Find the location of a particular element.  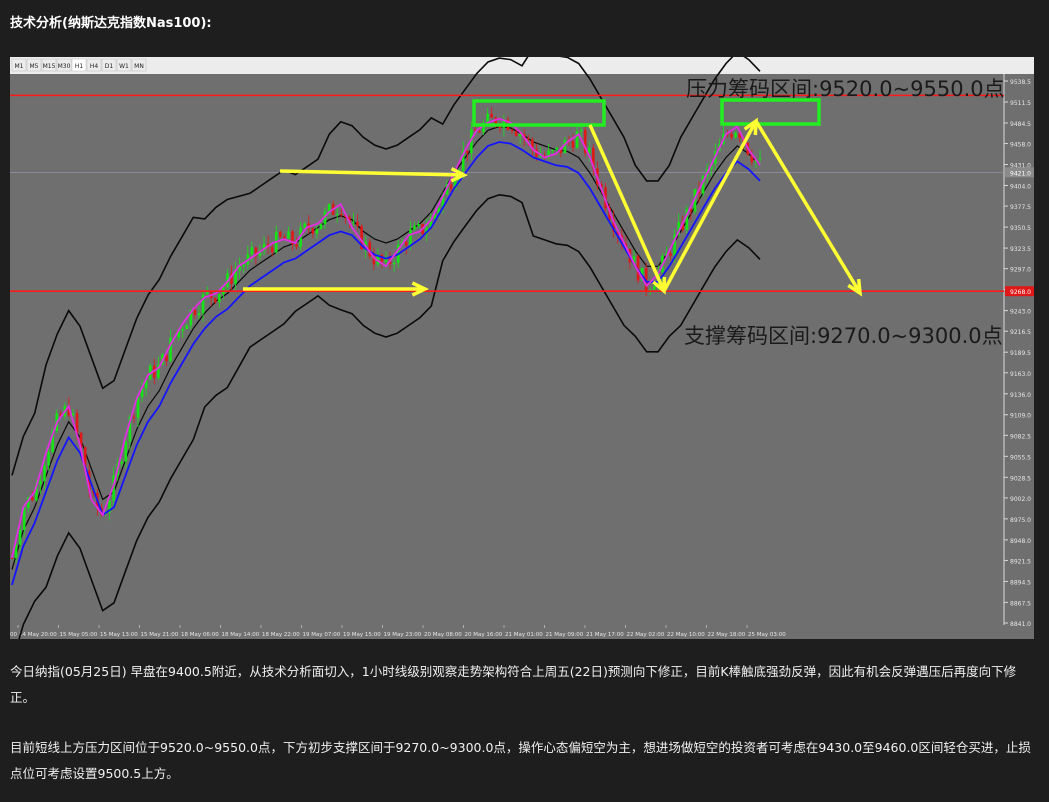

time-tick-label: 21 May 01:00 is located at coordinates (524, 635).